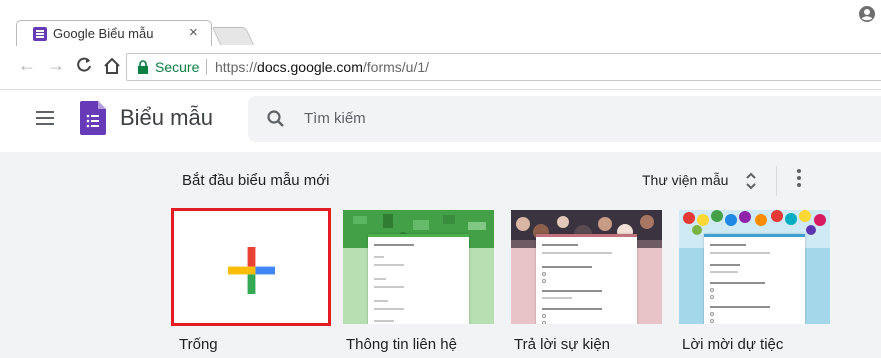  Describe the element at coordinates (732, 344) in the screenshot. I see `template-label: Lời mời dự tiệc` at that location.